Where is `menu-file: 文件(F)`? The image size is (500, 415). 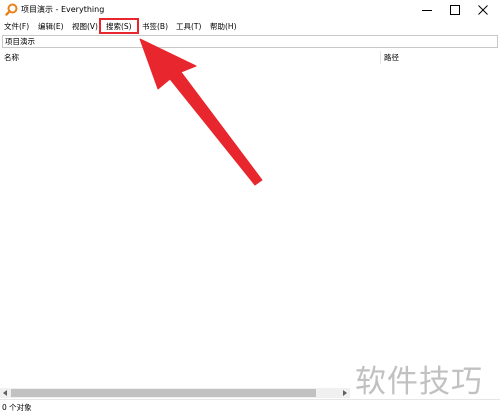
menu-file: 文件(F) is located at coordinates (16, 26).